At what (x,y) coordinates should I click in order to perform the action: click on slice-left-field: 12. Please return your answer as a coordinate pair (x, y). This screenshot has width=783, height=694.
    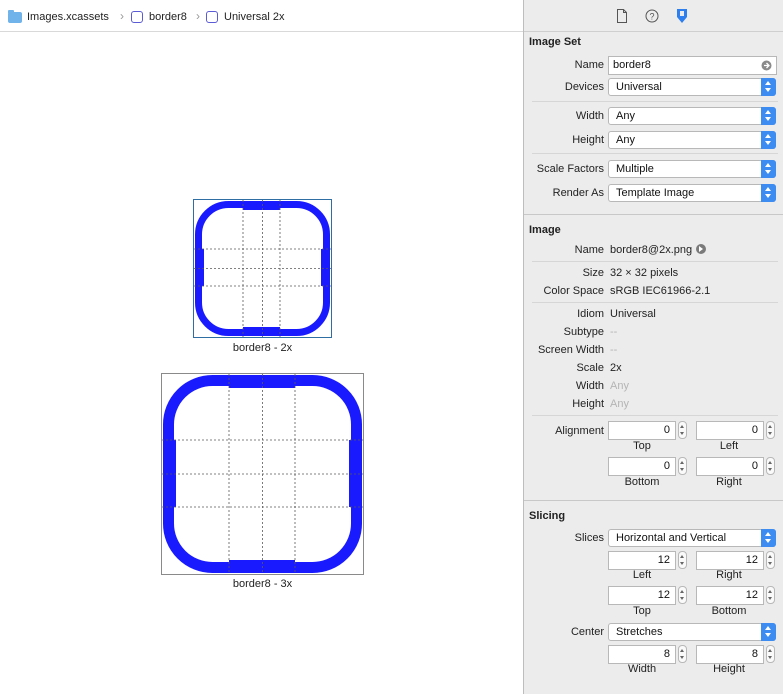
    Looking at the image, I should click on (642, 560).